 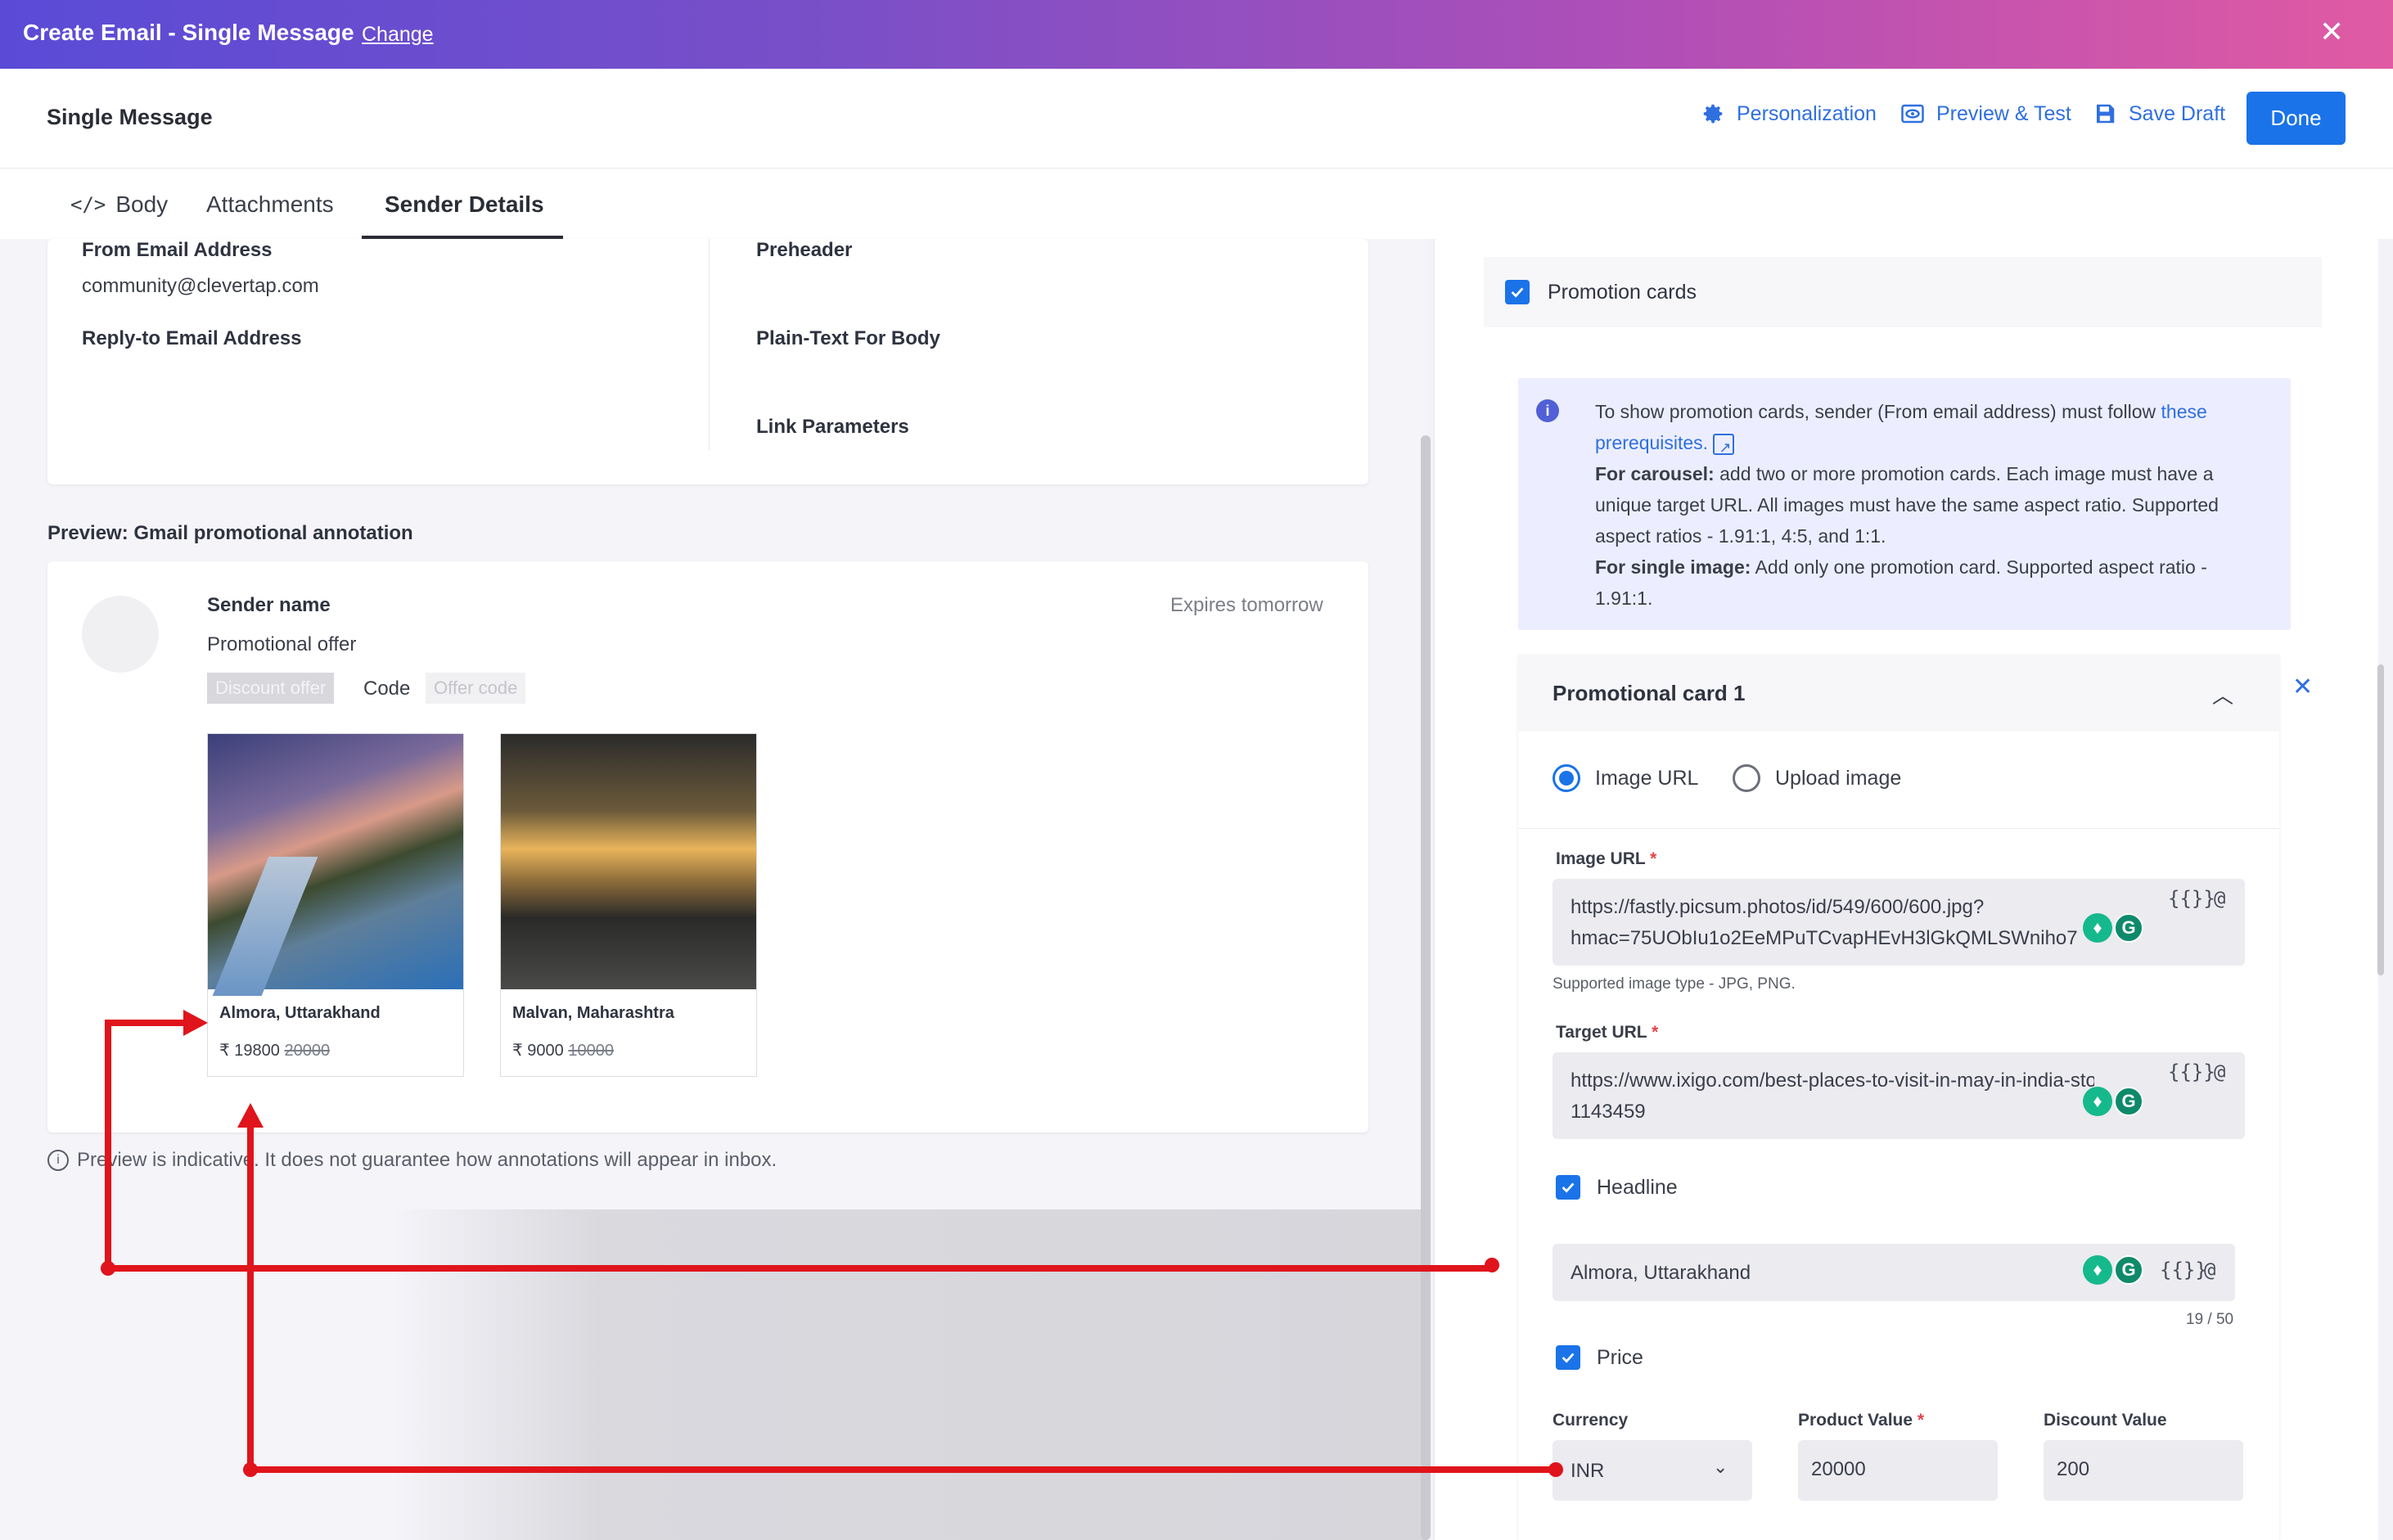 What do you see at coordinates (1855, 1420) in the screenshot?
I see `product-value-label-text: Product Value` at bounding box center [1855, 1420].